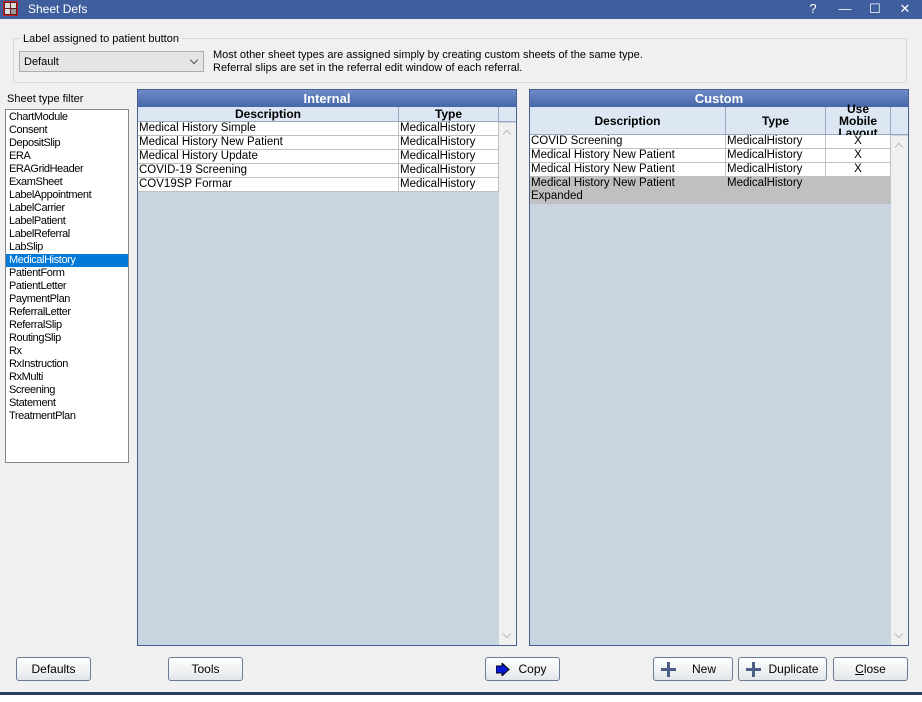  Describe the element at coordinates (67, 130) in the screenshot. I see `filter-item: Consent` at that location.